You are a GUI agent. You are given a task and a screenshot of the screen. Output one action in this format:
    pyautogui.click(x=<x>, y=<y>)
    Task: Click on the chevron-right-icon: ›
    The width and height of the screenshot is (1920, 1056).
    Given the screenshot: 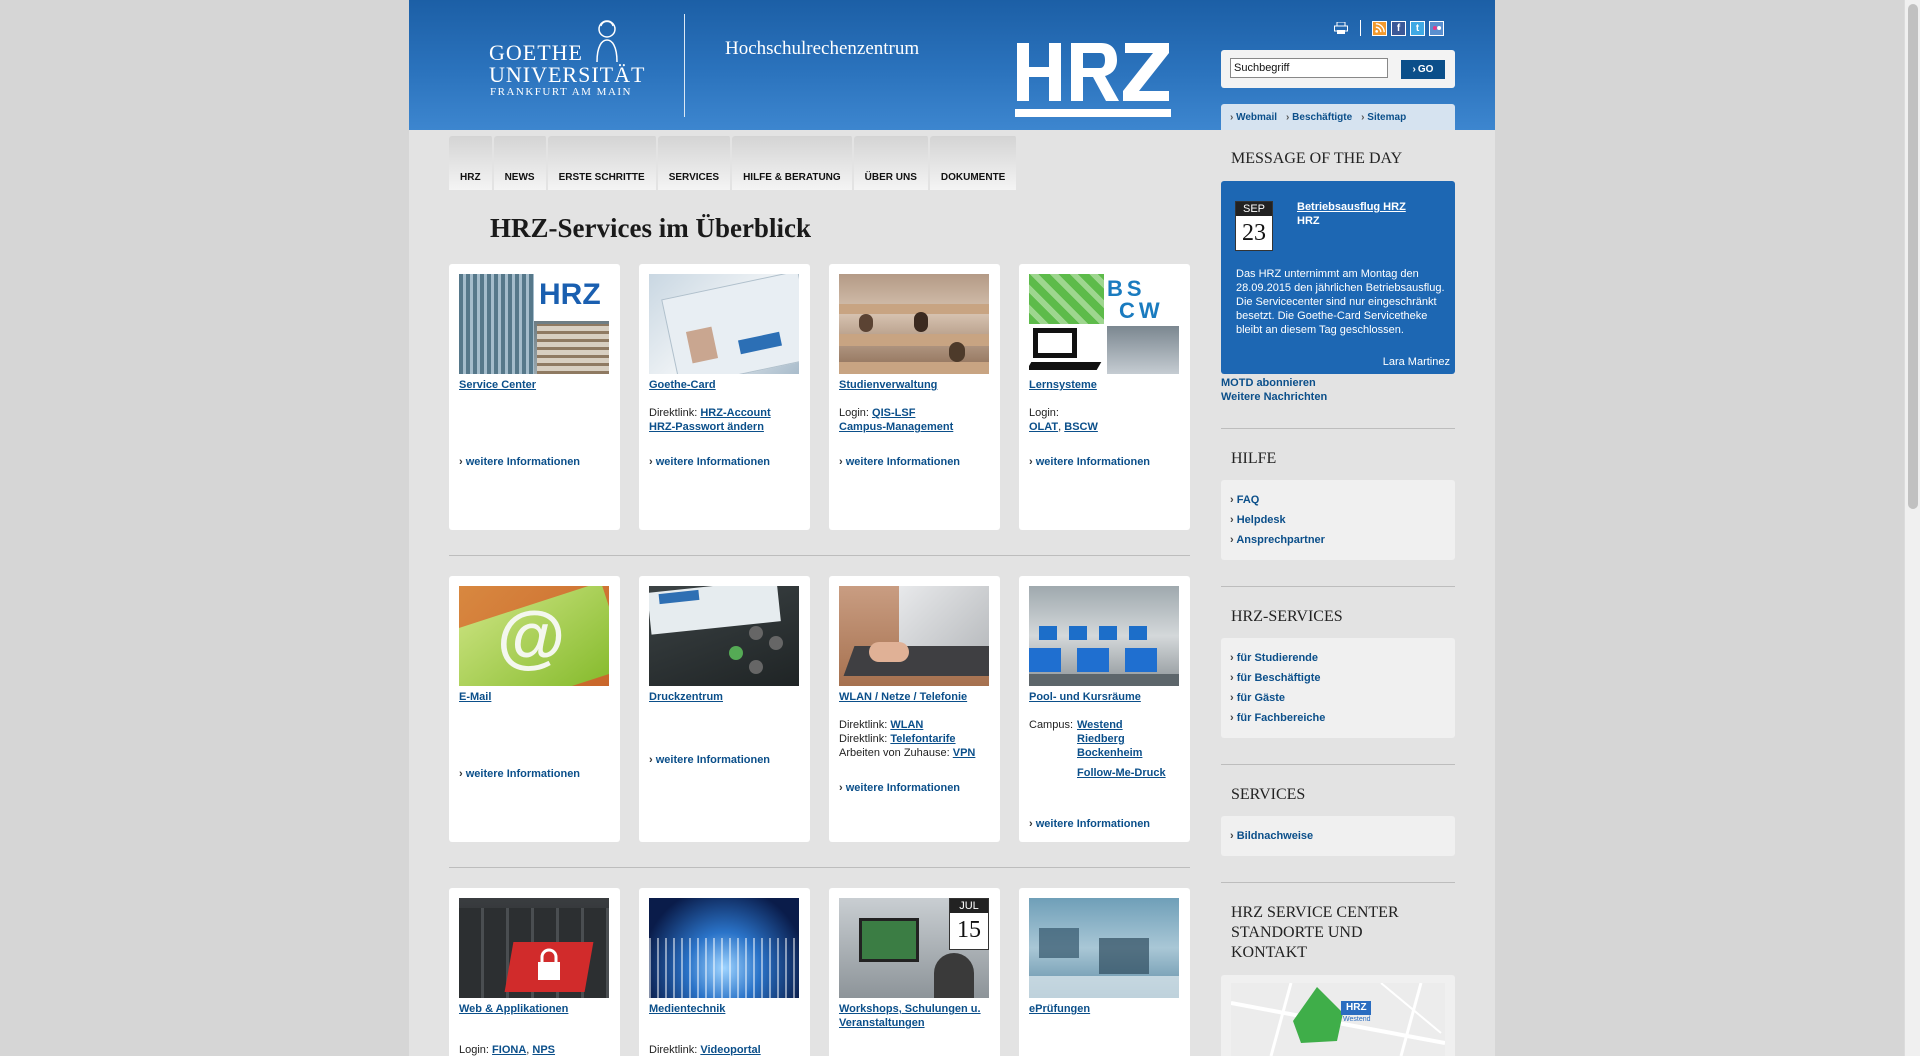 What is the action you would take?
    pyautogui.click(x=1414, y=69)
    